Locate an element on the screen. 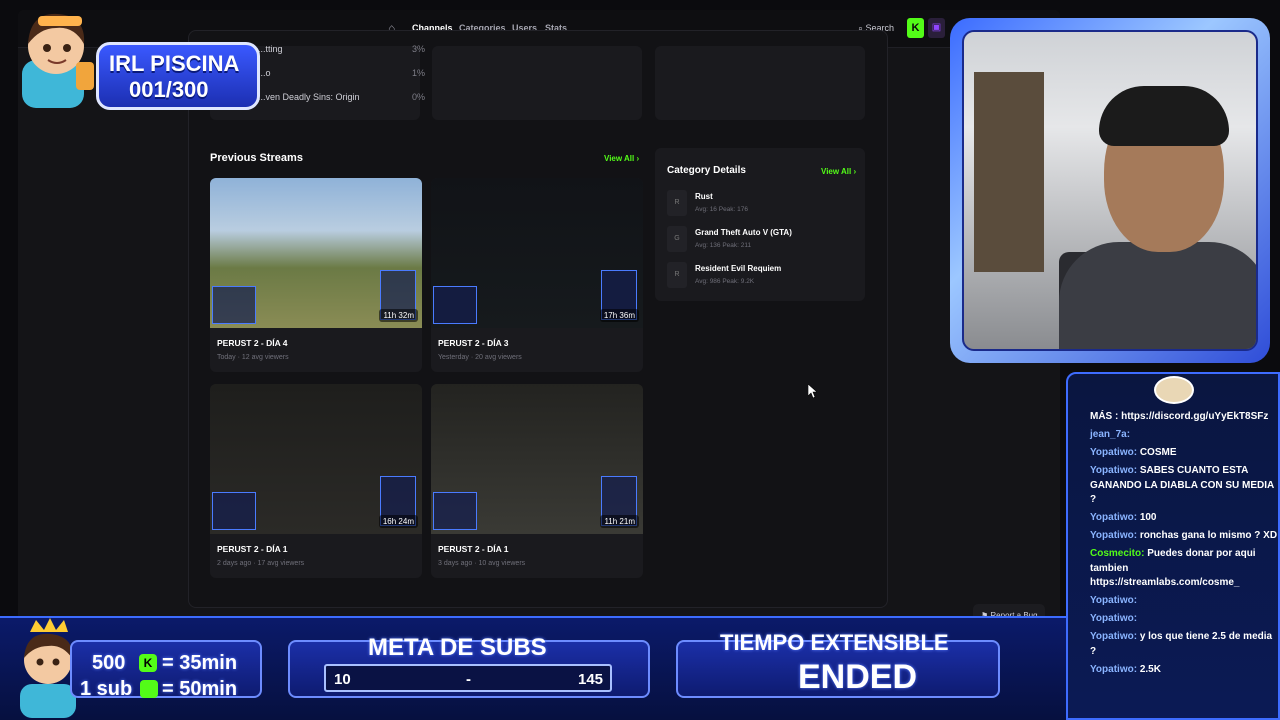  top-category-name: ...ven Deadly Sins: Origin is located at coordinates (309, 97).